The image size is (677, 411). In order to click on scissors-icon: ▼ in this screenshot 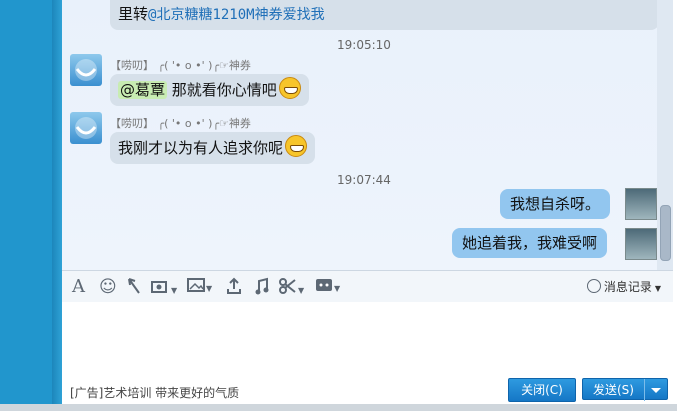, I will do `click(291, 287)`.